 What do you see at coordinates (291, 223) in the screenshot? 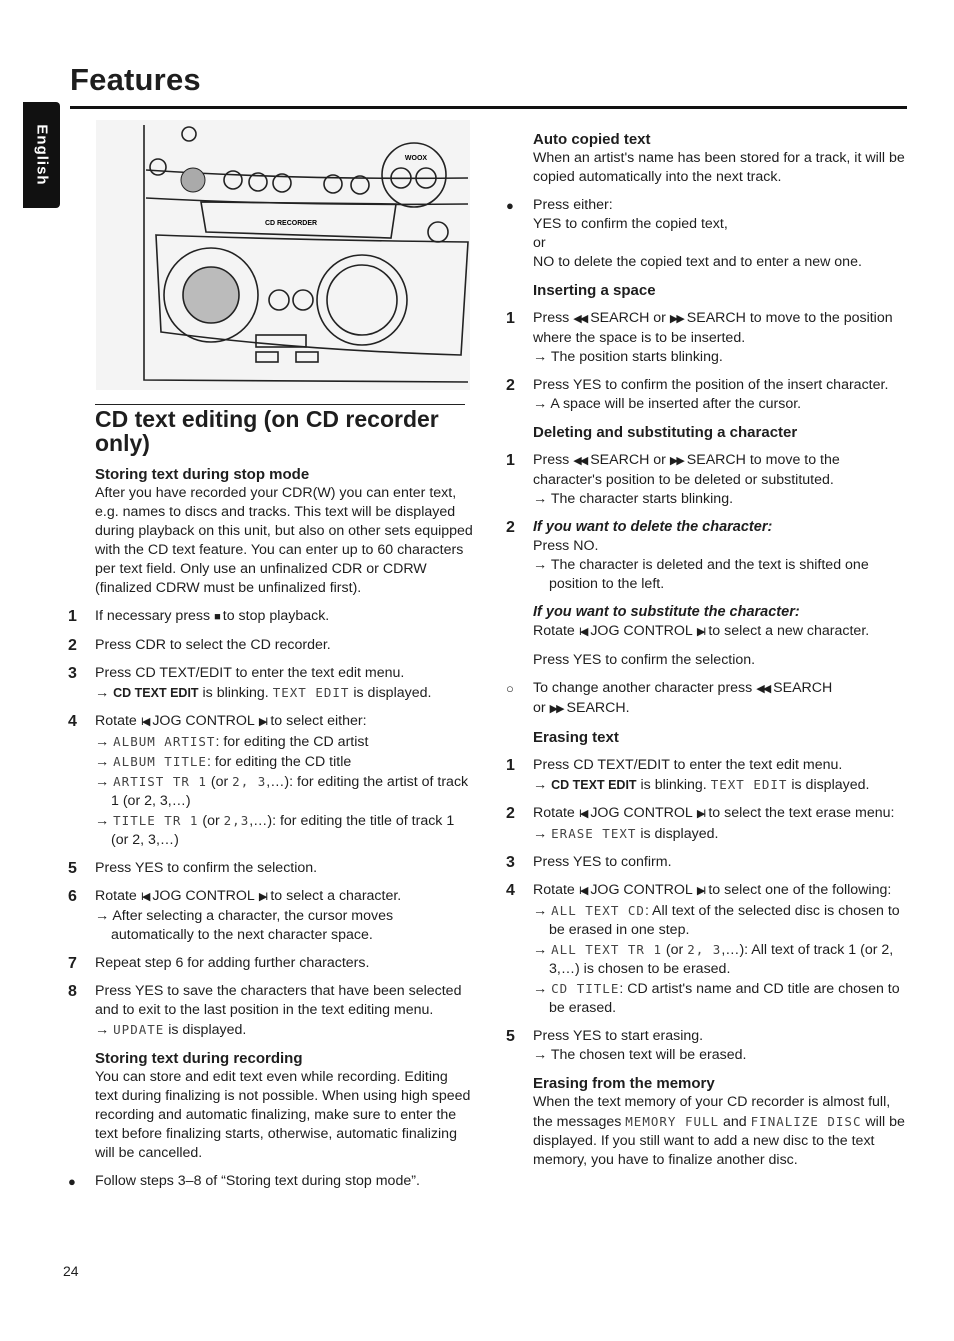
I see `illustration-label: CD RECORDER` at bounding box center [291, 223].